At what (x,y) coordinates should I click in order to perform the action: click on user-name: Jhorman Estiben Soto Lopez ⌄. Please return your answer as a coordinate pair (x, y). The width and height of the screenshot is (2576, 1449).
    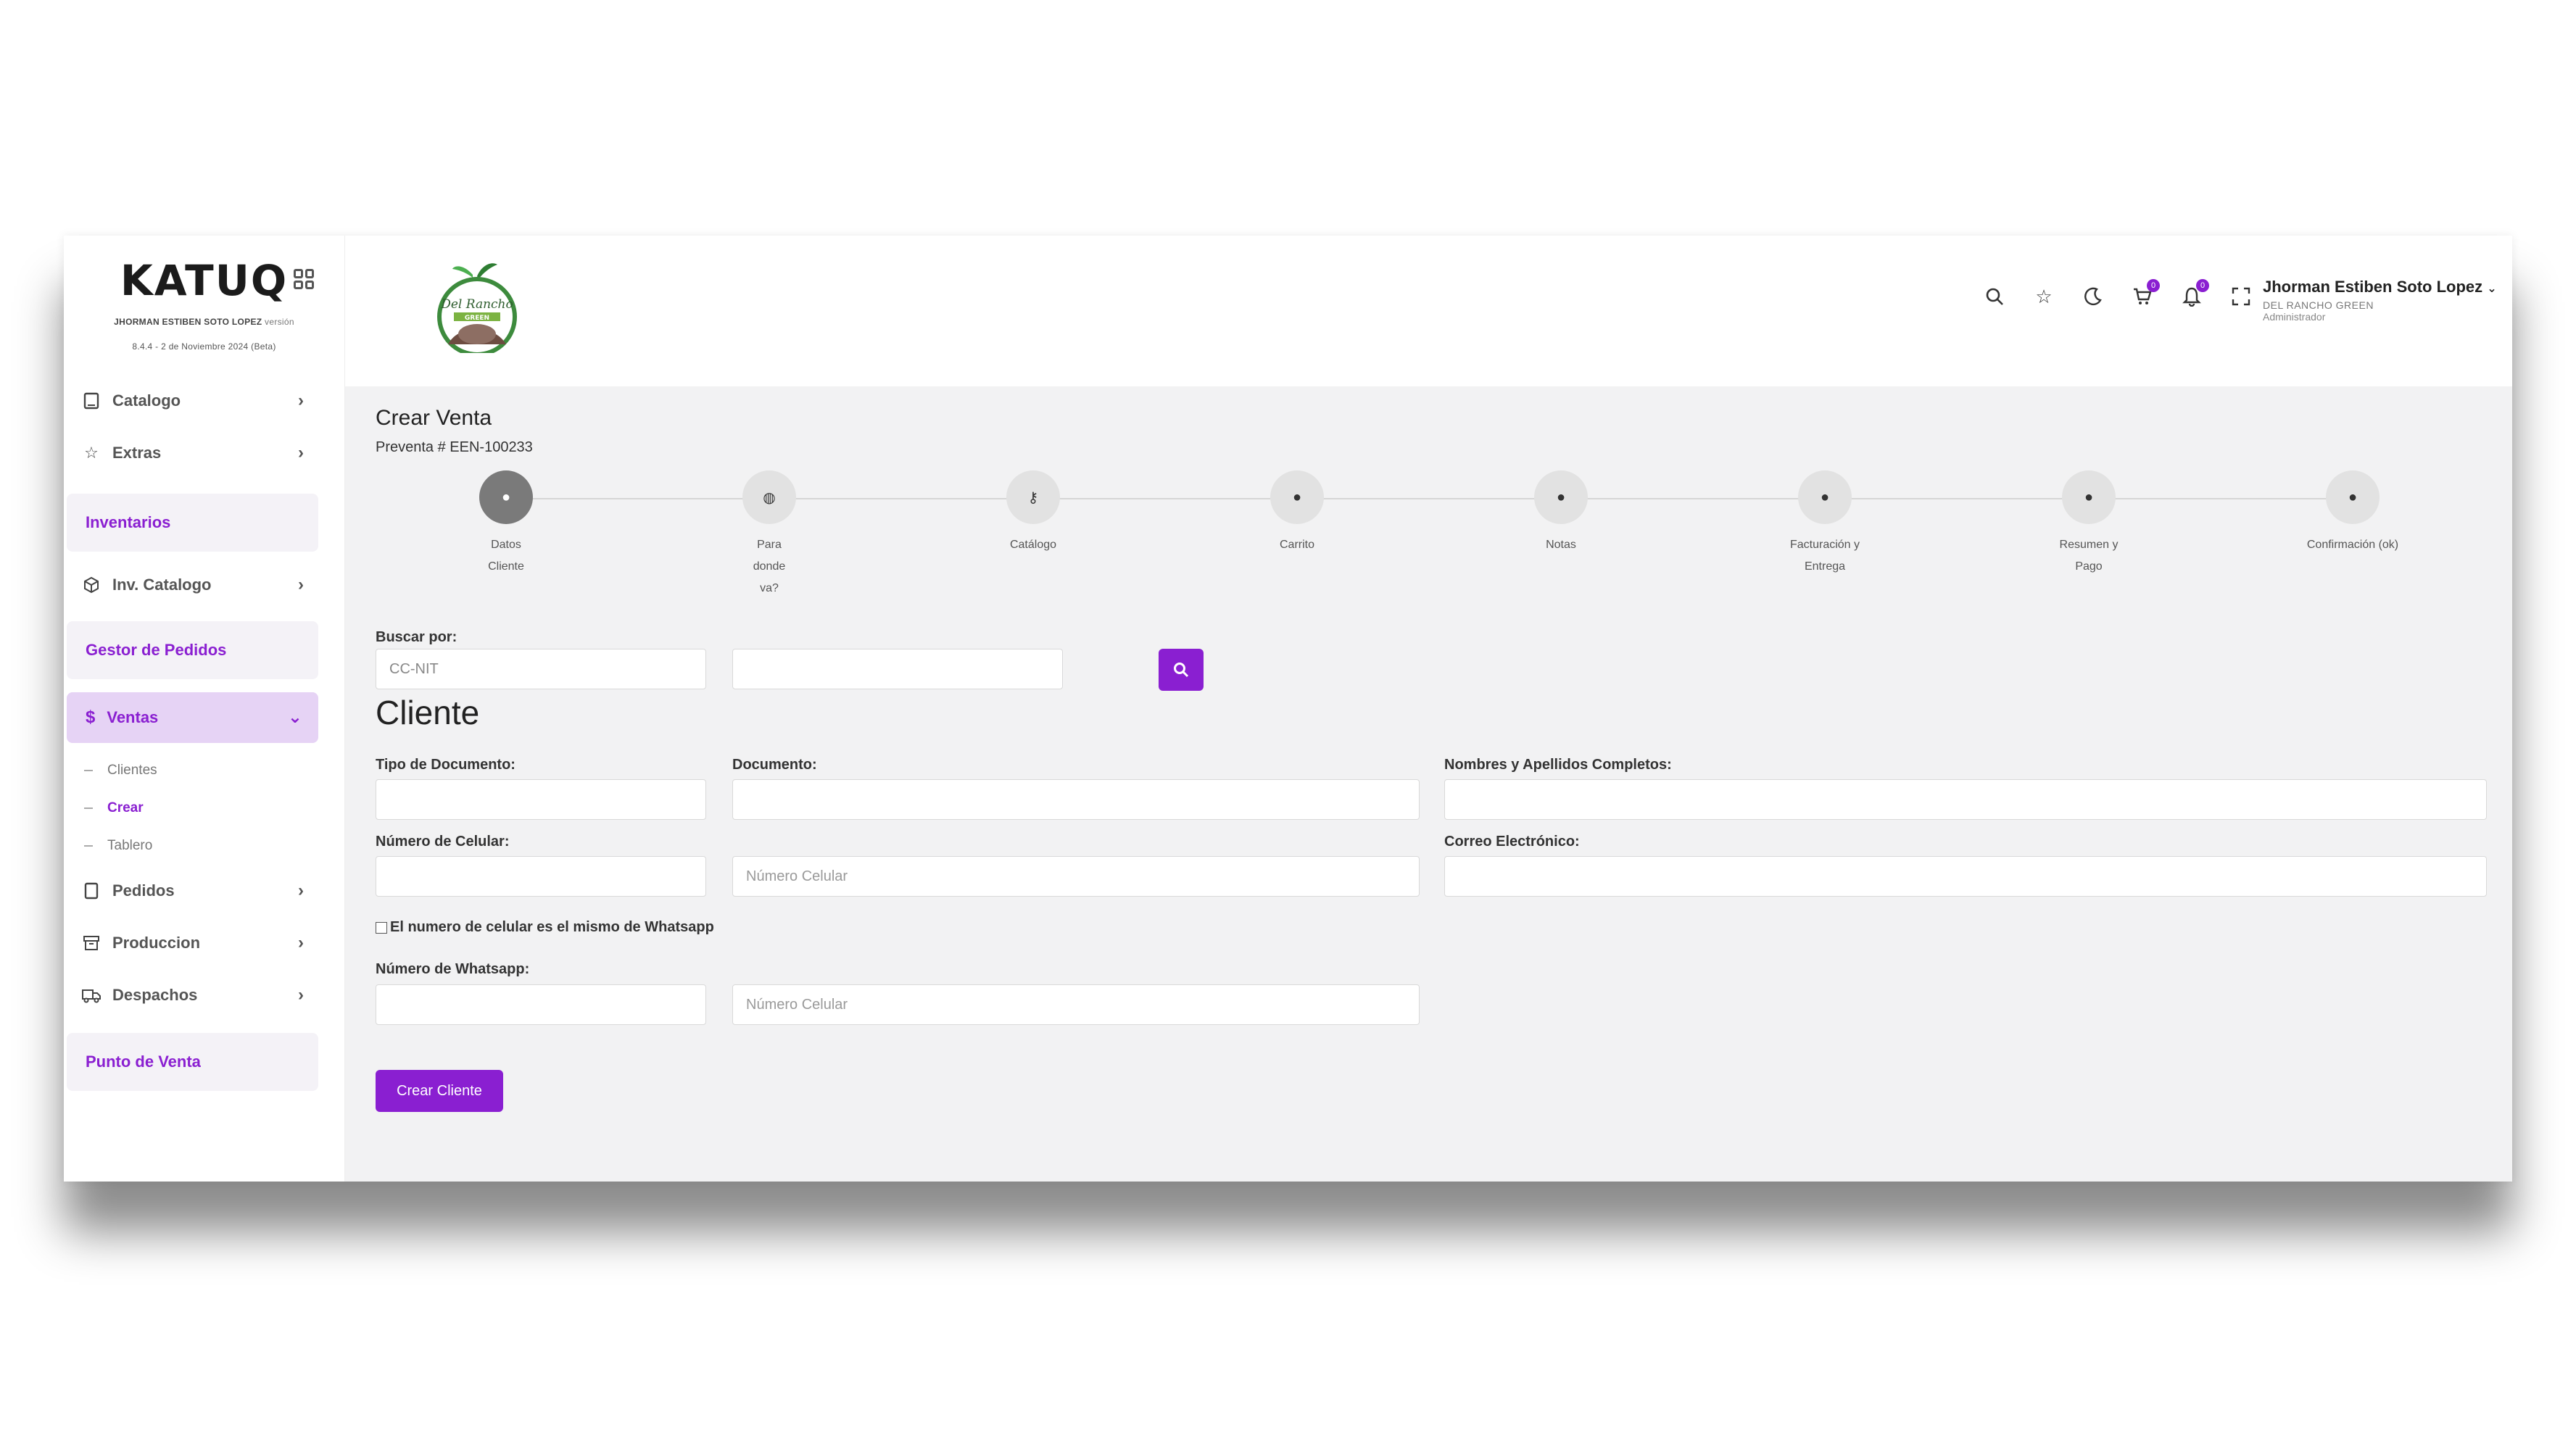
    Looking at the image, I should click on (2383, 287).